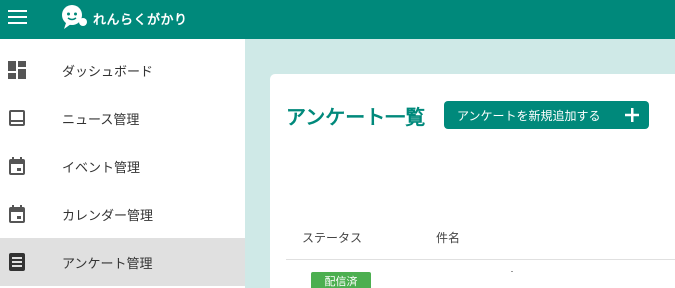 Image resolution: width=675 pixels, height=288 pixels. Describe the element at coordinates (74, 17) in the screenshot. I see `logo-icon` at that location.